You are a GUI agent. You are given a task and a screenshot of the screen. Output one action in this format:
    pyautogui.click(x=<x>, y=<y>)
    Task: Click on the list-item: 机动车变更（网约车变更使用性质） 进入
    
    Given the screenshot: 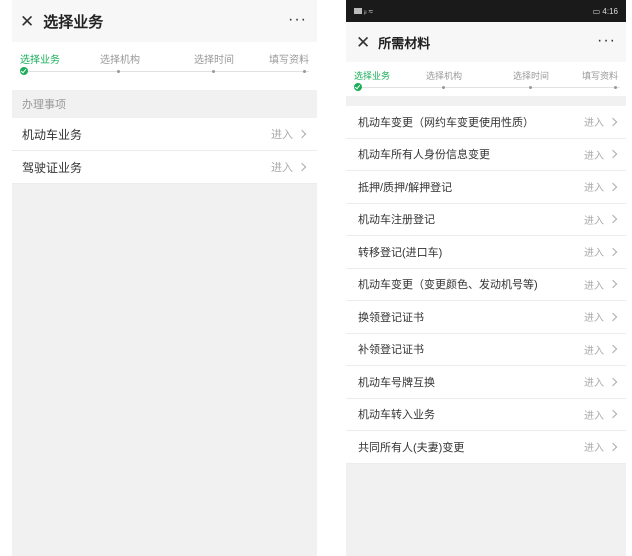 What is the action you would take?
    pyautogui.click(x=486, y=122)
    